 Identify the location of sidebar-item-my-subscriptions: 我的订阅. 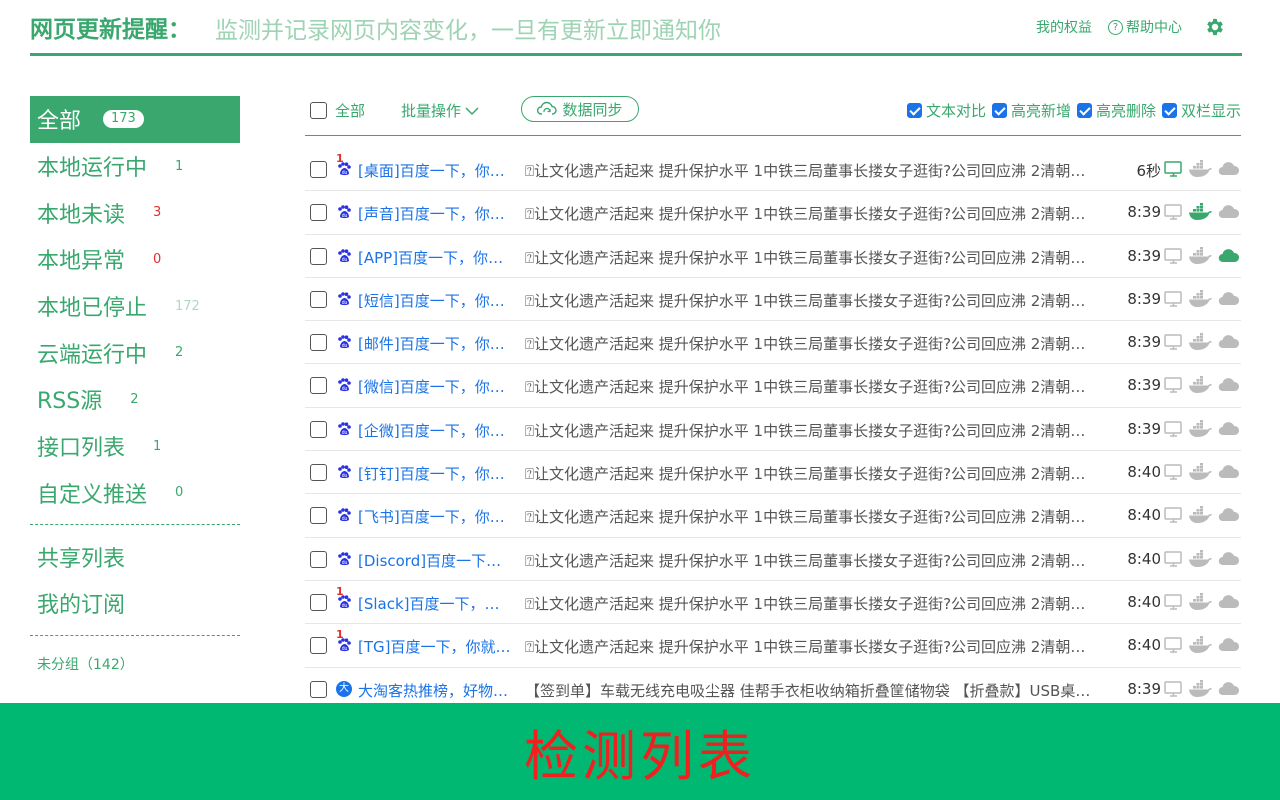
(135, 603).